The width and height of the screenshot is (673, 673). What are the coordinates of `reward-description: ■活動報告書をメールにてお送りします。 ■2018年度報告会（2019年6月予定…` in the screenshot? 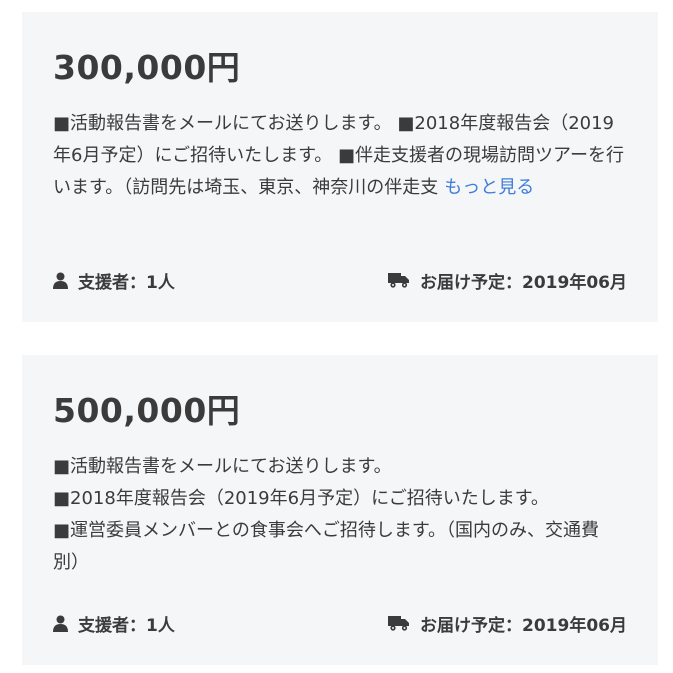 It's located at (342, 156).